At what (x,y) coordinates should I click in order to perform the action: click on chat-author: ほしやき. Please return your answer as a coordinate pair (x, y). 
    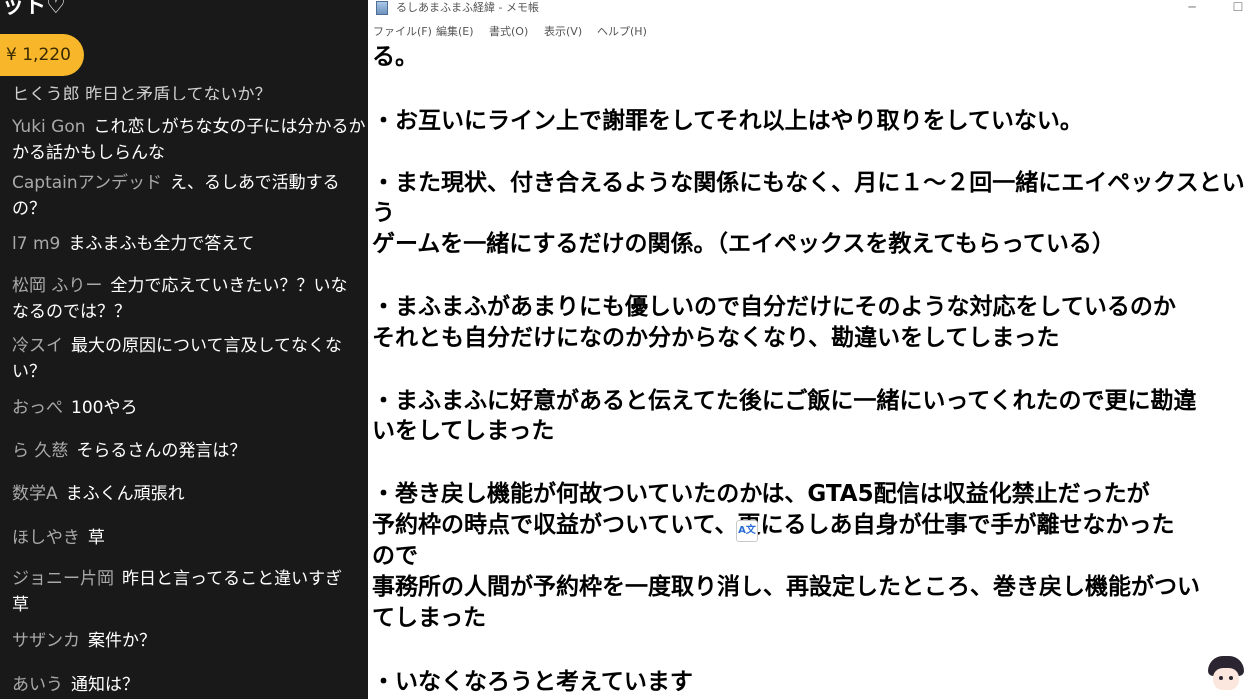
    Looking at the image, I should click on (46, 538).